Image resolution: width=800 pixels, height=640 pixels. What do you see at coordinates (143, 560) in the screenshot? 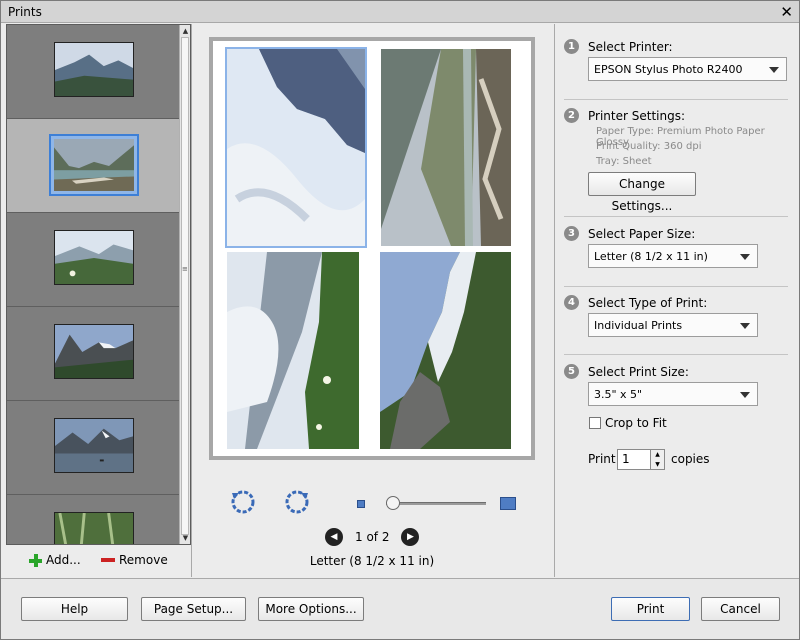
I see `remove-label: Remove` at bounding box center [143, 560].